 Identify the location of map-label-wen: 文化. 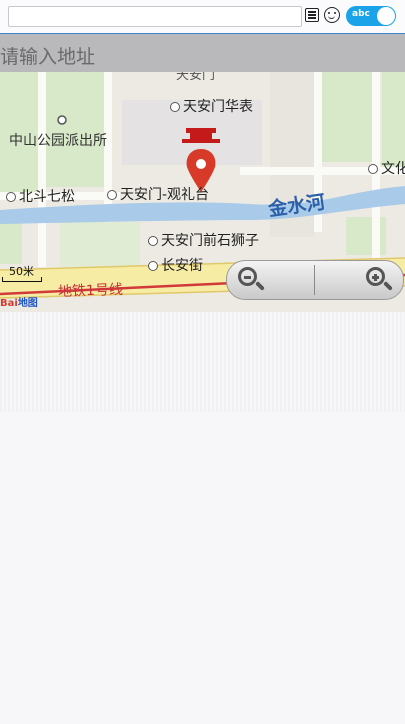
(386, 168).